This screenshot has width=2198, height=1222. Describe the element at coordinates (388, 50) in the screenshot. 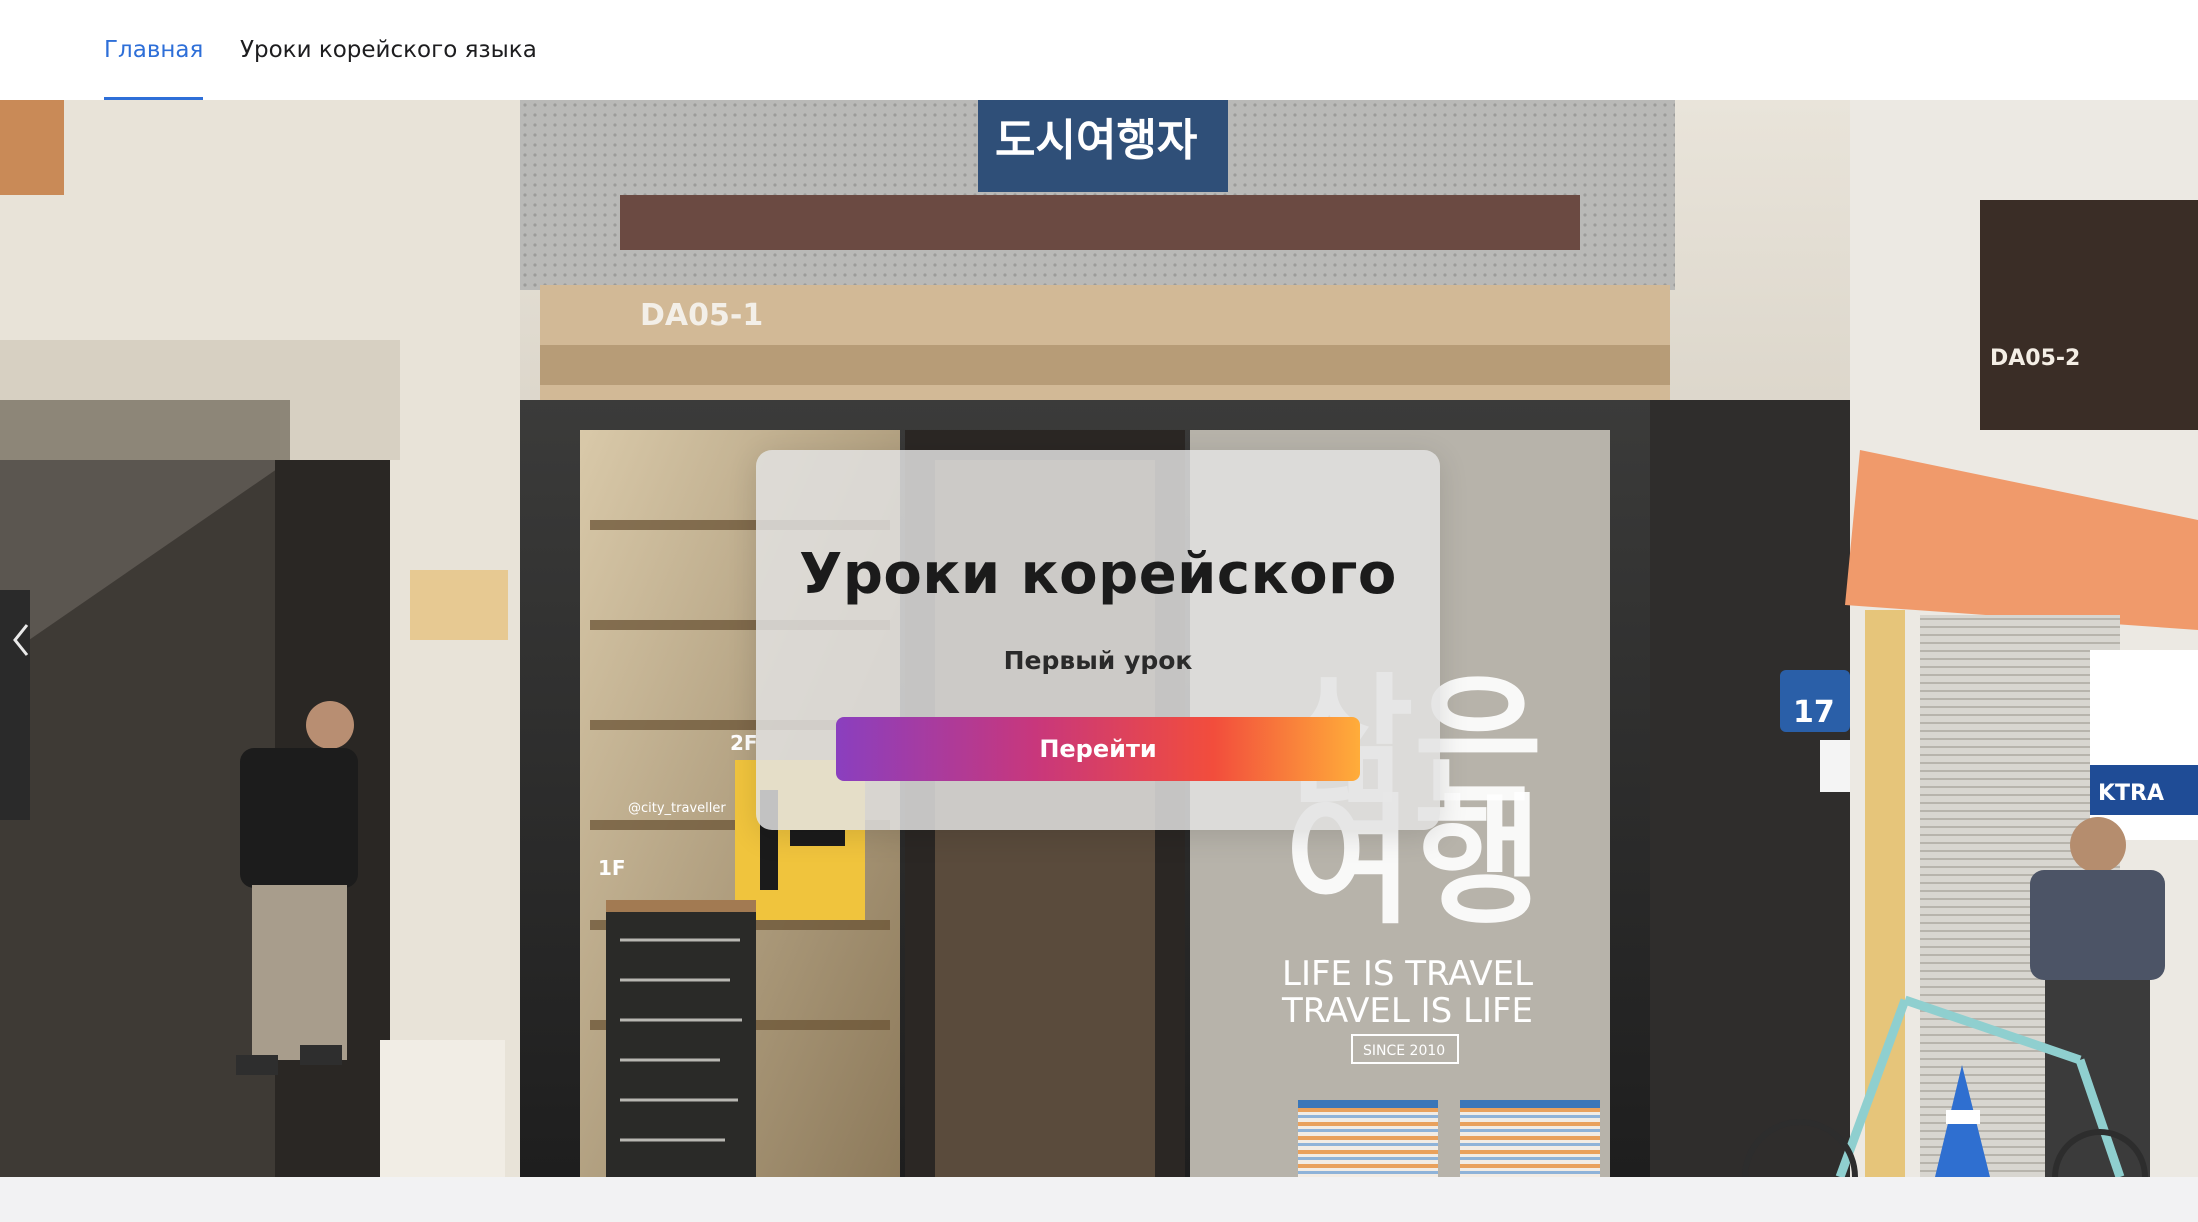

I see `nav-item-korean-lessons: Уроки корейского языка` at that location.